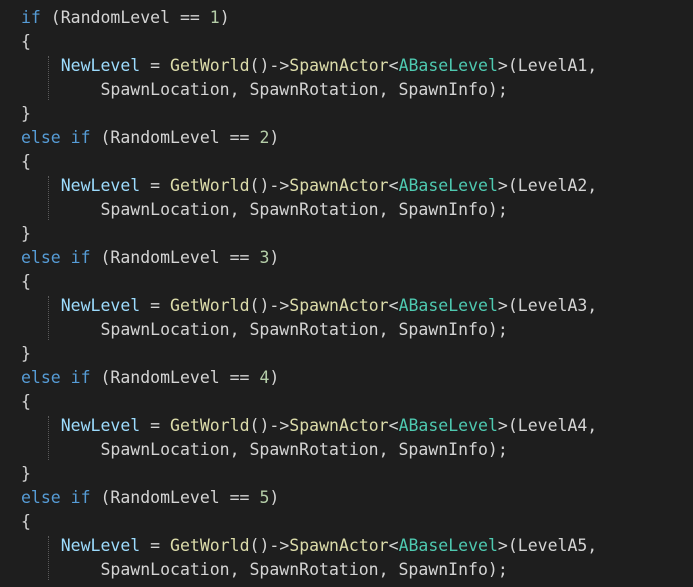 The width and height of the screenshot is (693, 587). I want to click on code-token: 4, so click(264, 377).